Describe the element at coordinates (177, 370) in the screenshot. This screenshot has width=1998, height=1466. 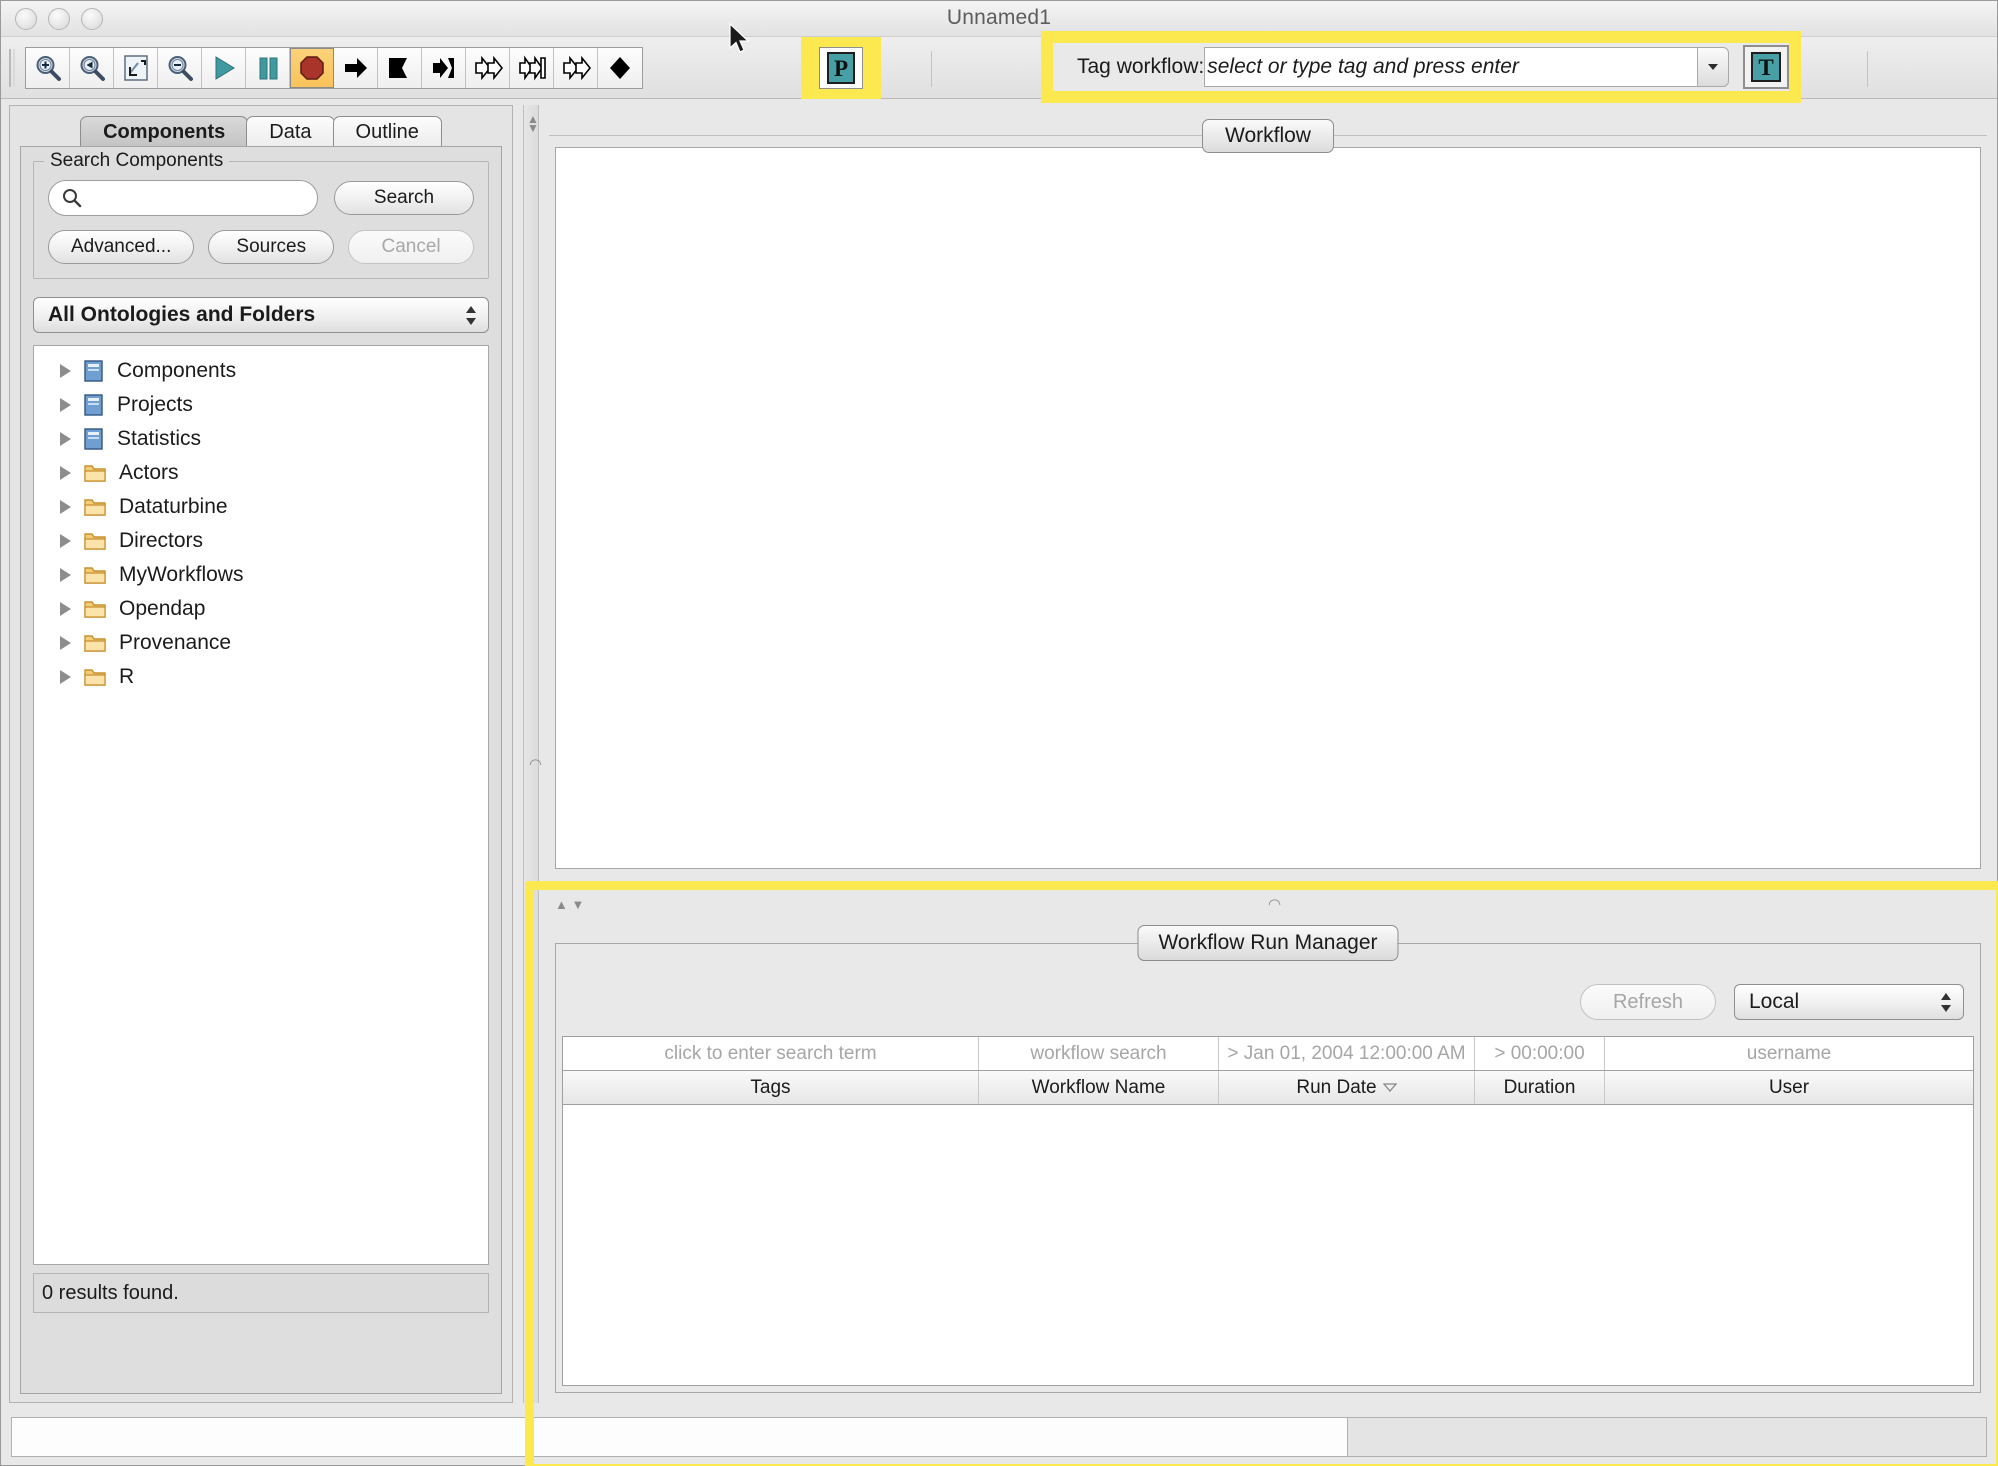
I see `tree-item-label: Components` at that location.